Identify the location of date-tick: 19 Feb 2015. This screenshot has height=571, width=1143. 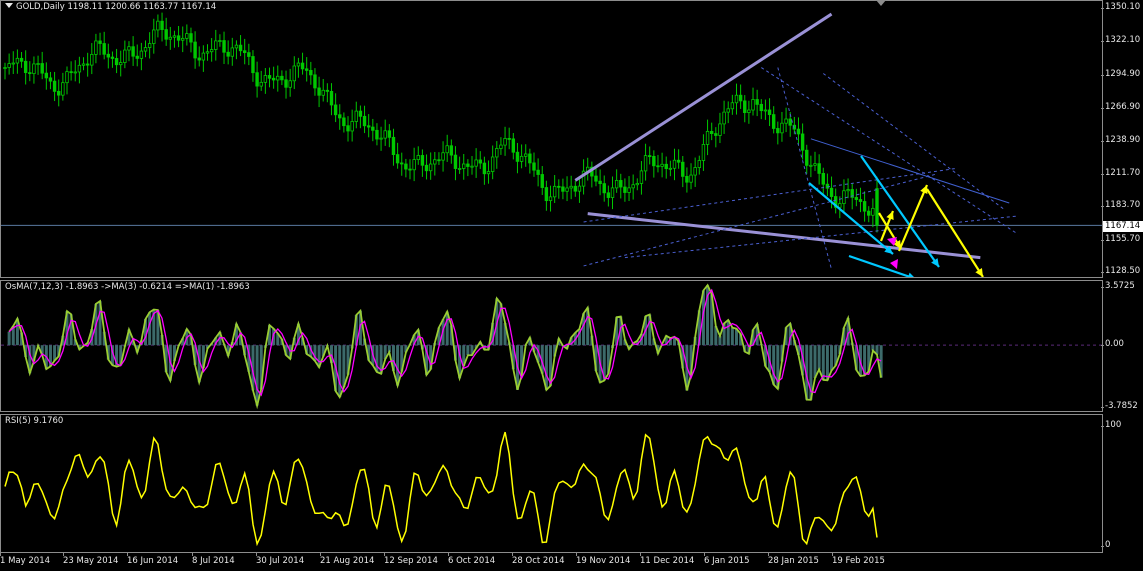
(858, 559).